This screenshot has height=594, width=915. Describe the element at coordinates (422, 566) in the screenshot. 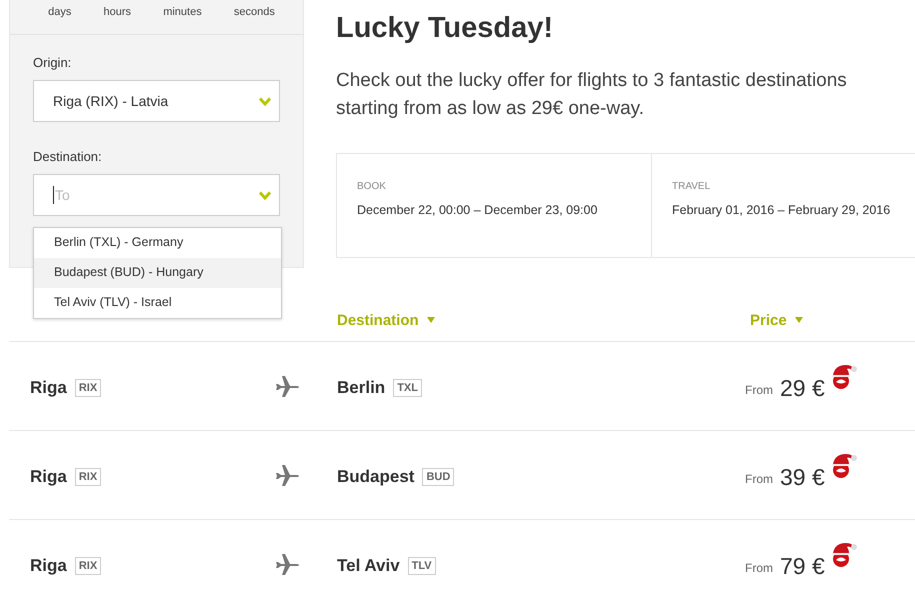

I see `airport-code: TLV` at that location.